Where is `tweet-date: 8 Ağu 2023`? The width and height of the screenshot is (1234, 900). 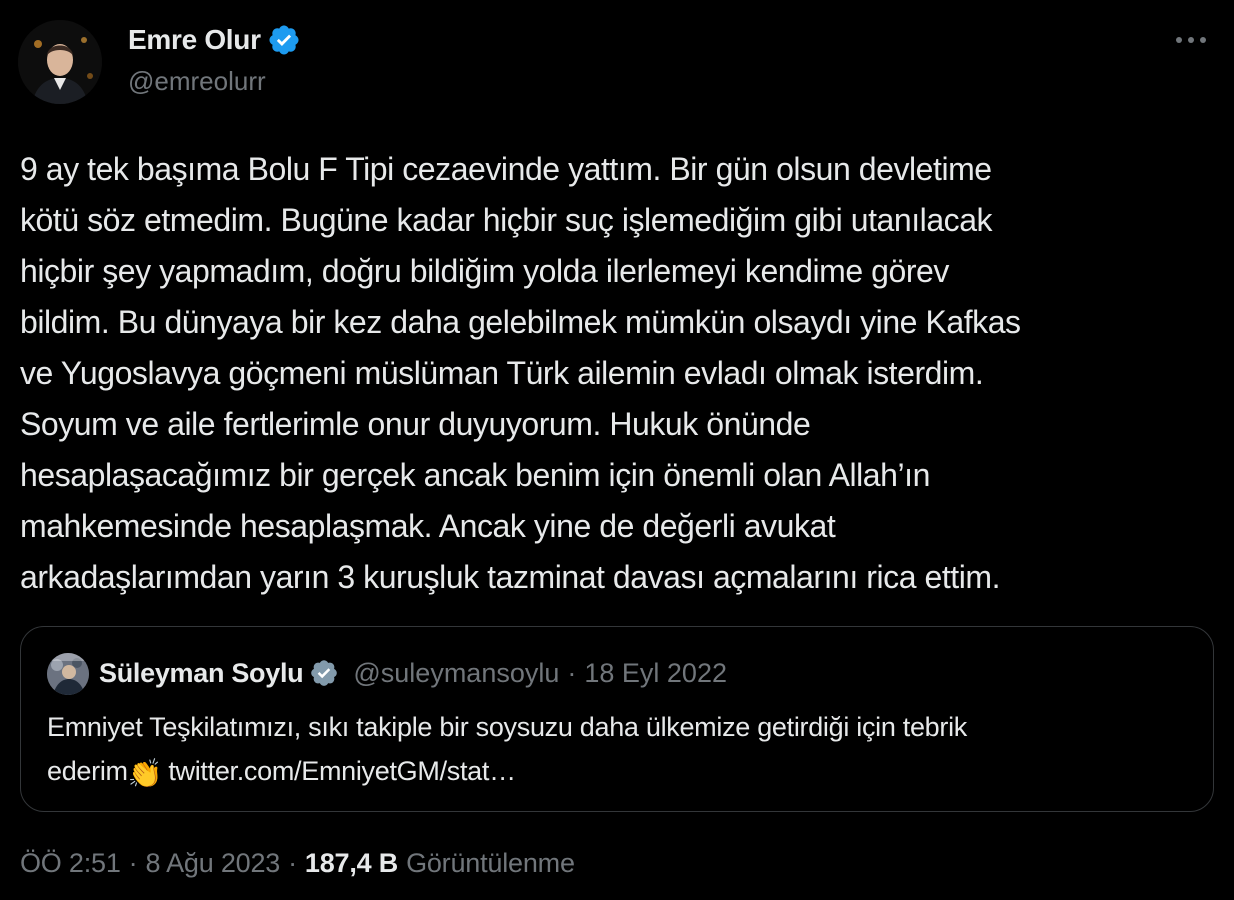 tweet-date: 8 Ağu 2023 is located at coordinates (212, 863).